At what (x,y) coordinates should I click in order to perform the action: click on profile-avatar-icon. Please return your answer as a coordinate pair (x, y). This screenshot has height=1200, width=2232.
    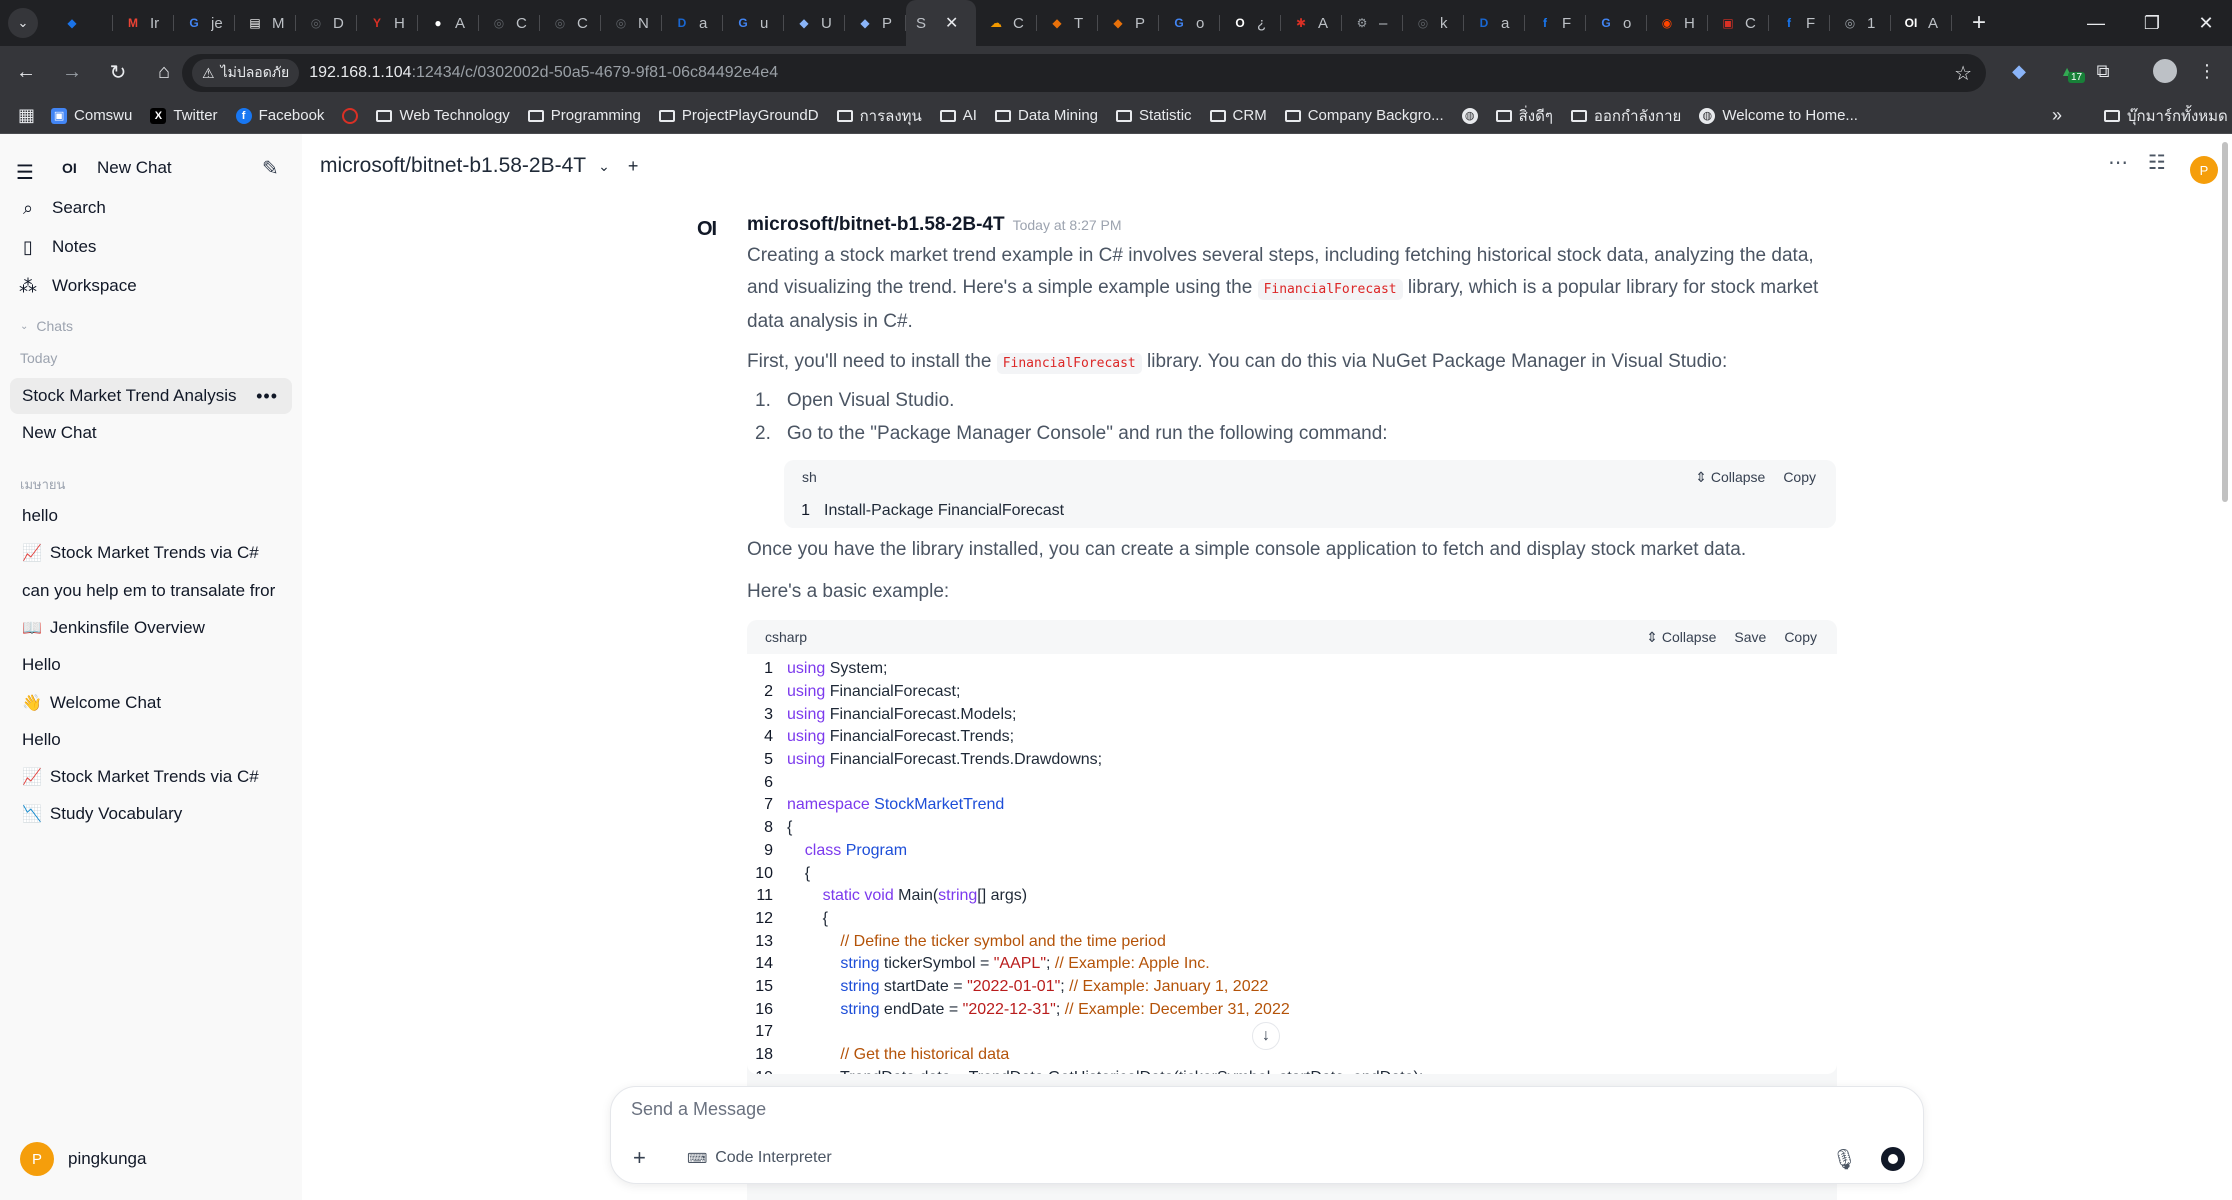
    Looking at the image, I should click on (2165, 71).